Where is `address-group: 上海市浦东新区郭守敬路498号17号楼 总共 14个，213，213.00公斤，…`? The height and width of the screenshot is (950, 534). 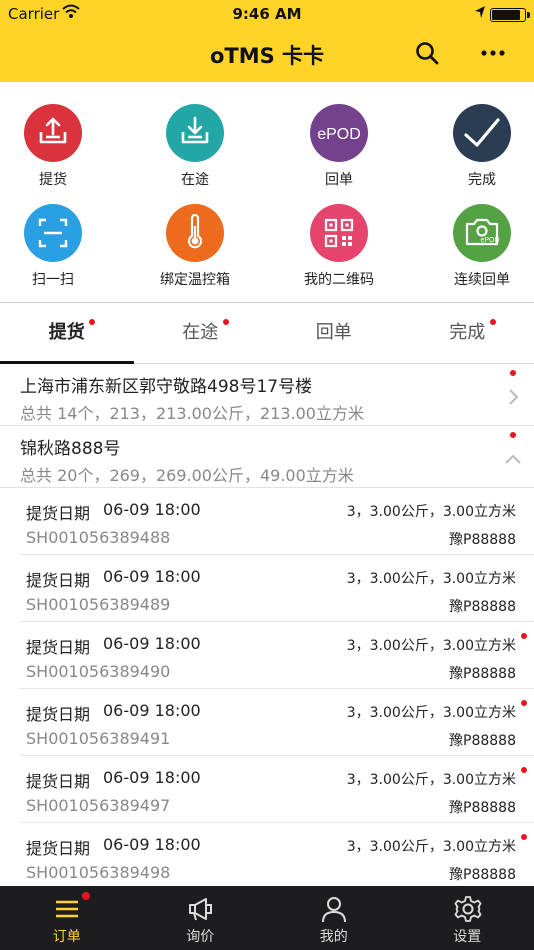
address-group: 上海市浦东新区郭守敬路498号17号楼 总共 14个，213，213.00公斤，… is located at coordinates (267, 395).